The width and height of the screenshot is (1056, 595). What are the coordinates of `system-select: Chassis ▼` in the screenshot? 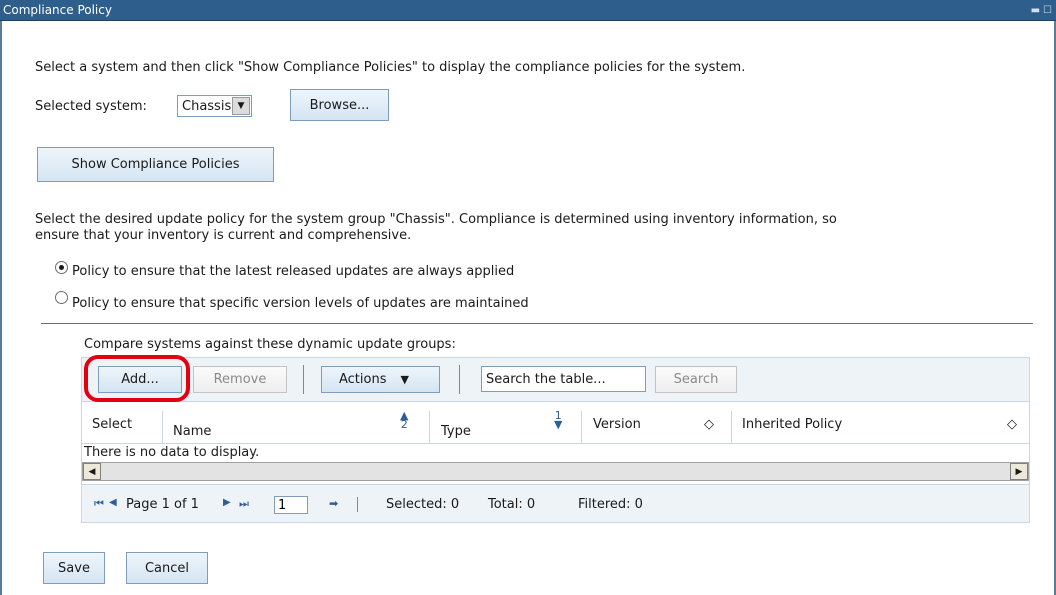 It's located at (214, 106).